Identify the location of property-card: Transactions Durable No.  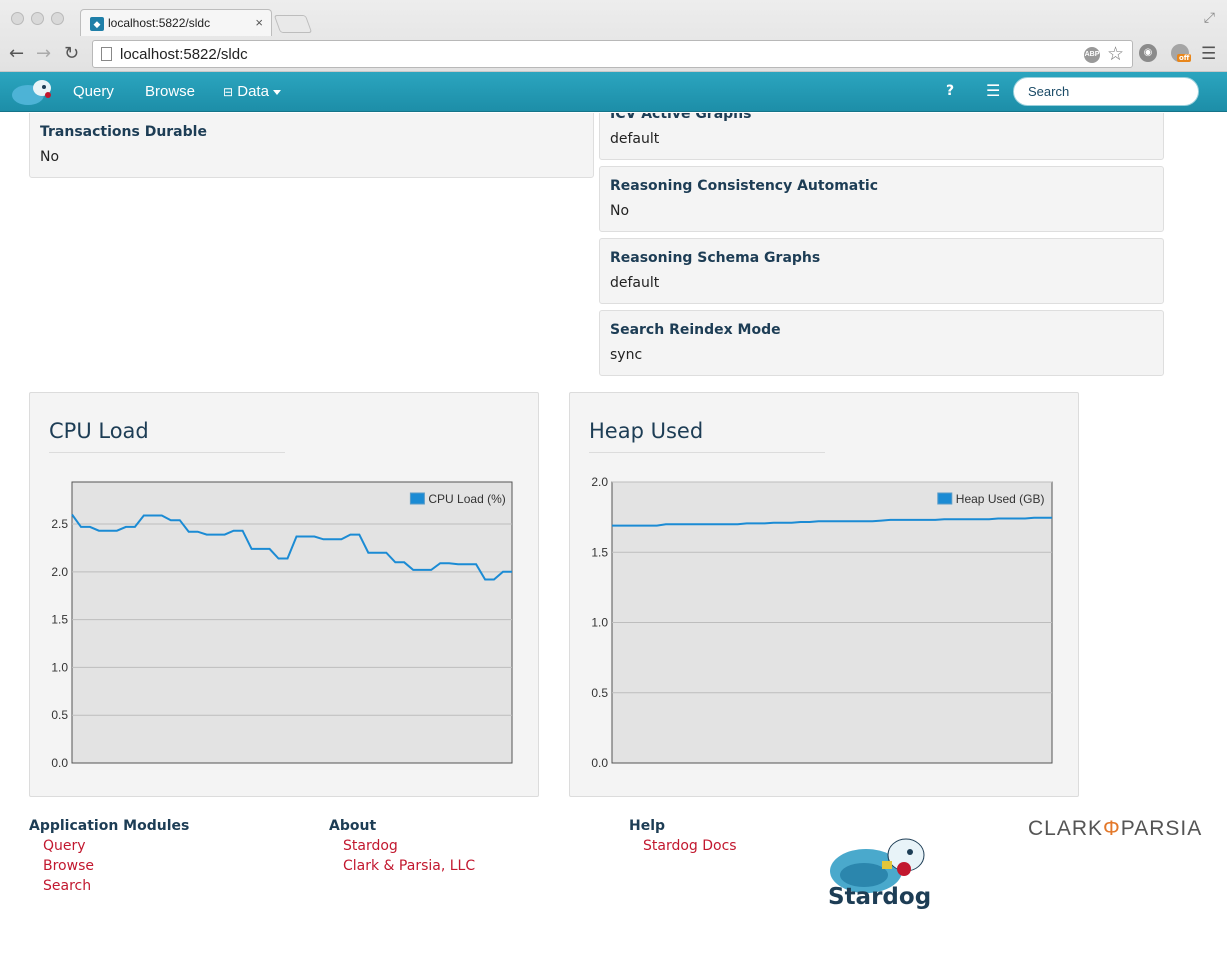
(311, 145).